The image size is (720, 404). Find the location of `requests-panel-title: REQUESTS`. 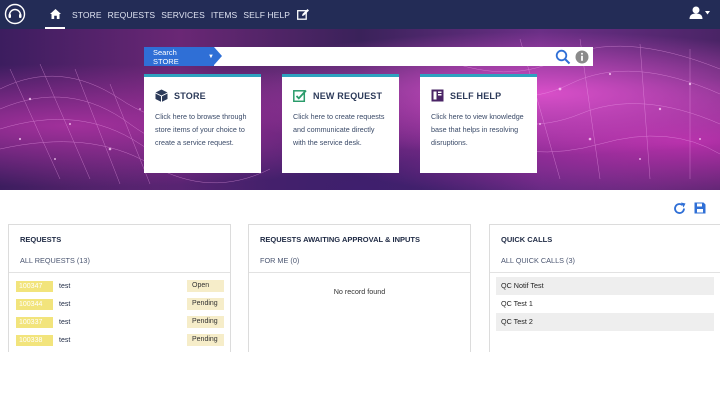

requests-panel-title: REQUESTS is located at coordinates (41, 239).